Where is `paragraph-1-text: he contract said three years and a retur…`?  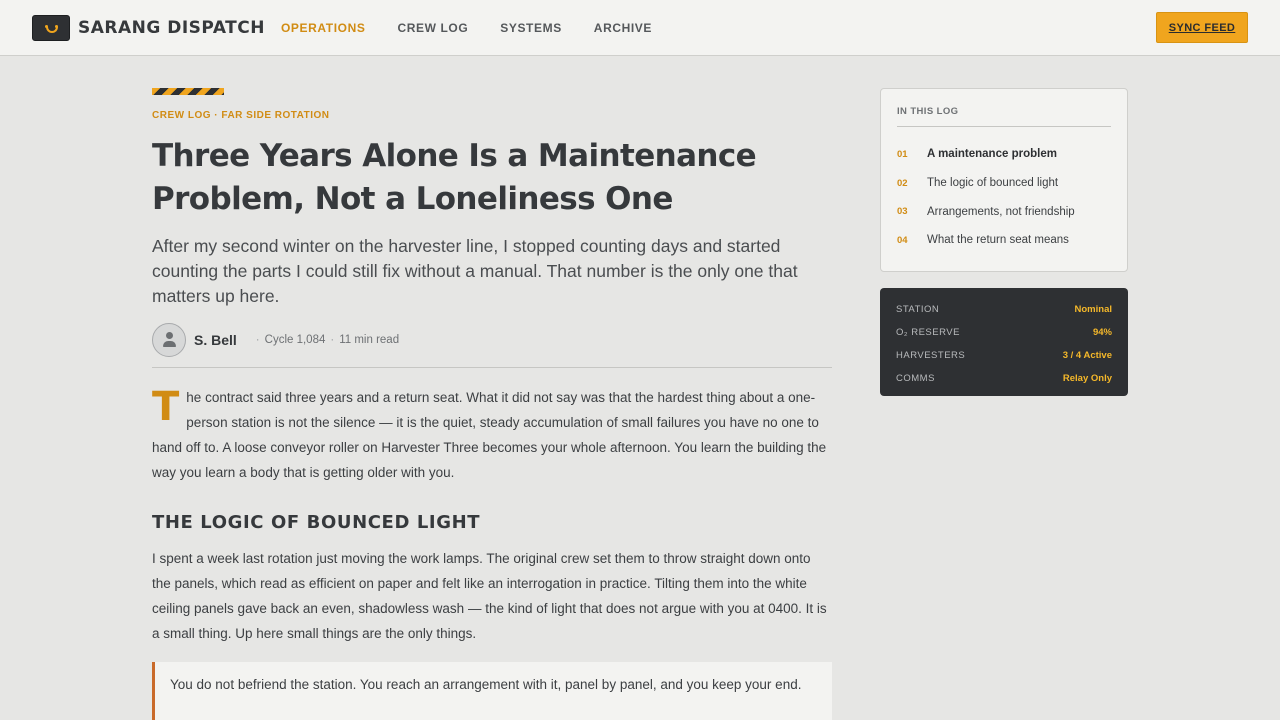
paragraph-1-text: he contract said three years and a retur… is located at coordinates (489, 435).